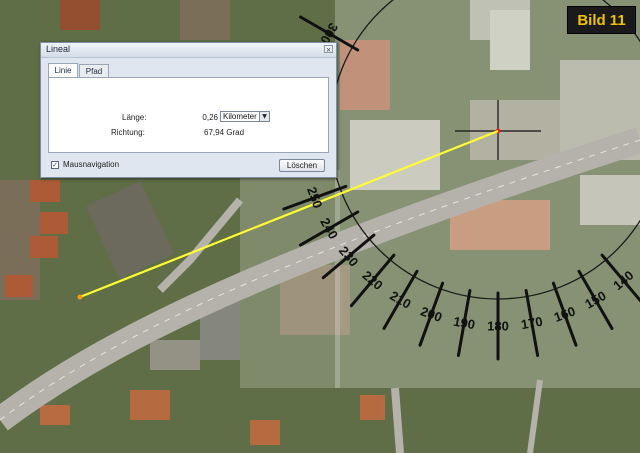 This screenshot has width=640, height=453. I want to click on unit-select-value: Kilometer, so click(240, 116).